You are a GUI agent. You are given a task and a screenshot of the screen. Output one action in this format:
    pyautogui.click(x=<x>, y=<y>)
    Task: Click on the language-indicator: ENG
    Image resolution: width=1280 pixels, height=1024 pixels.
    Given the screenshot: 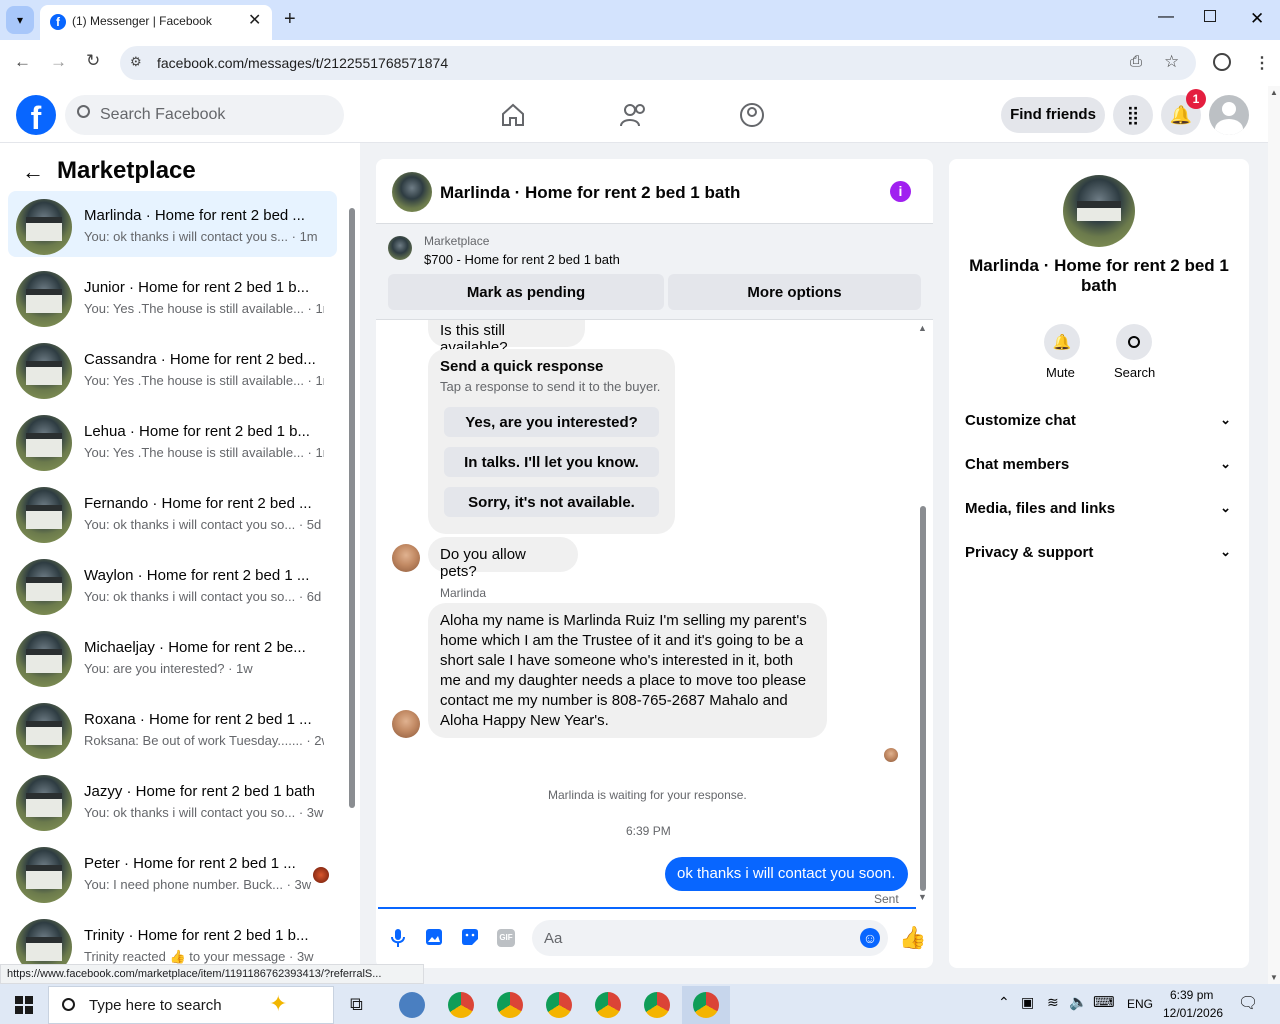 What is the action you would take?
    pyautogui.click(x=1140, y=1004)
    